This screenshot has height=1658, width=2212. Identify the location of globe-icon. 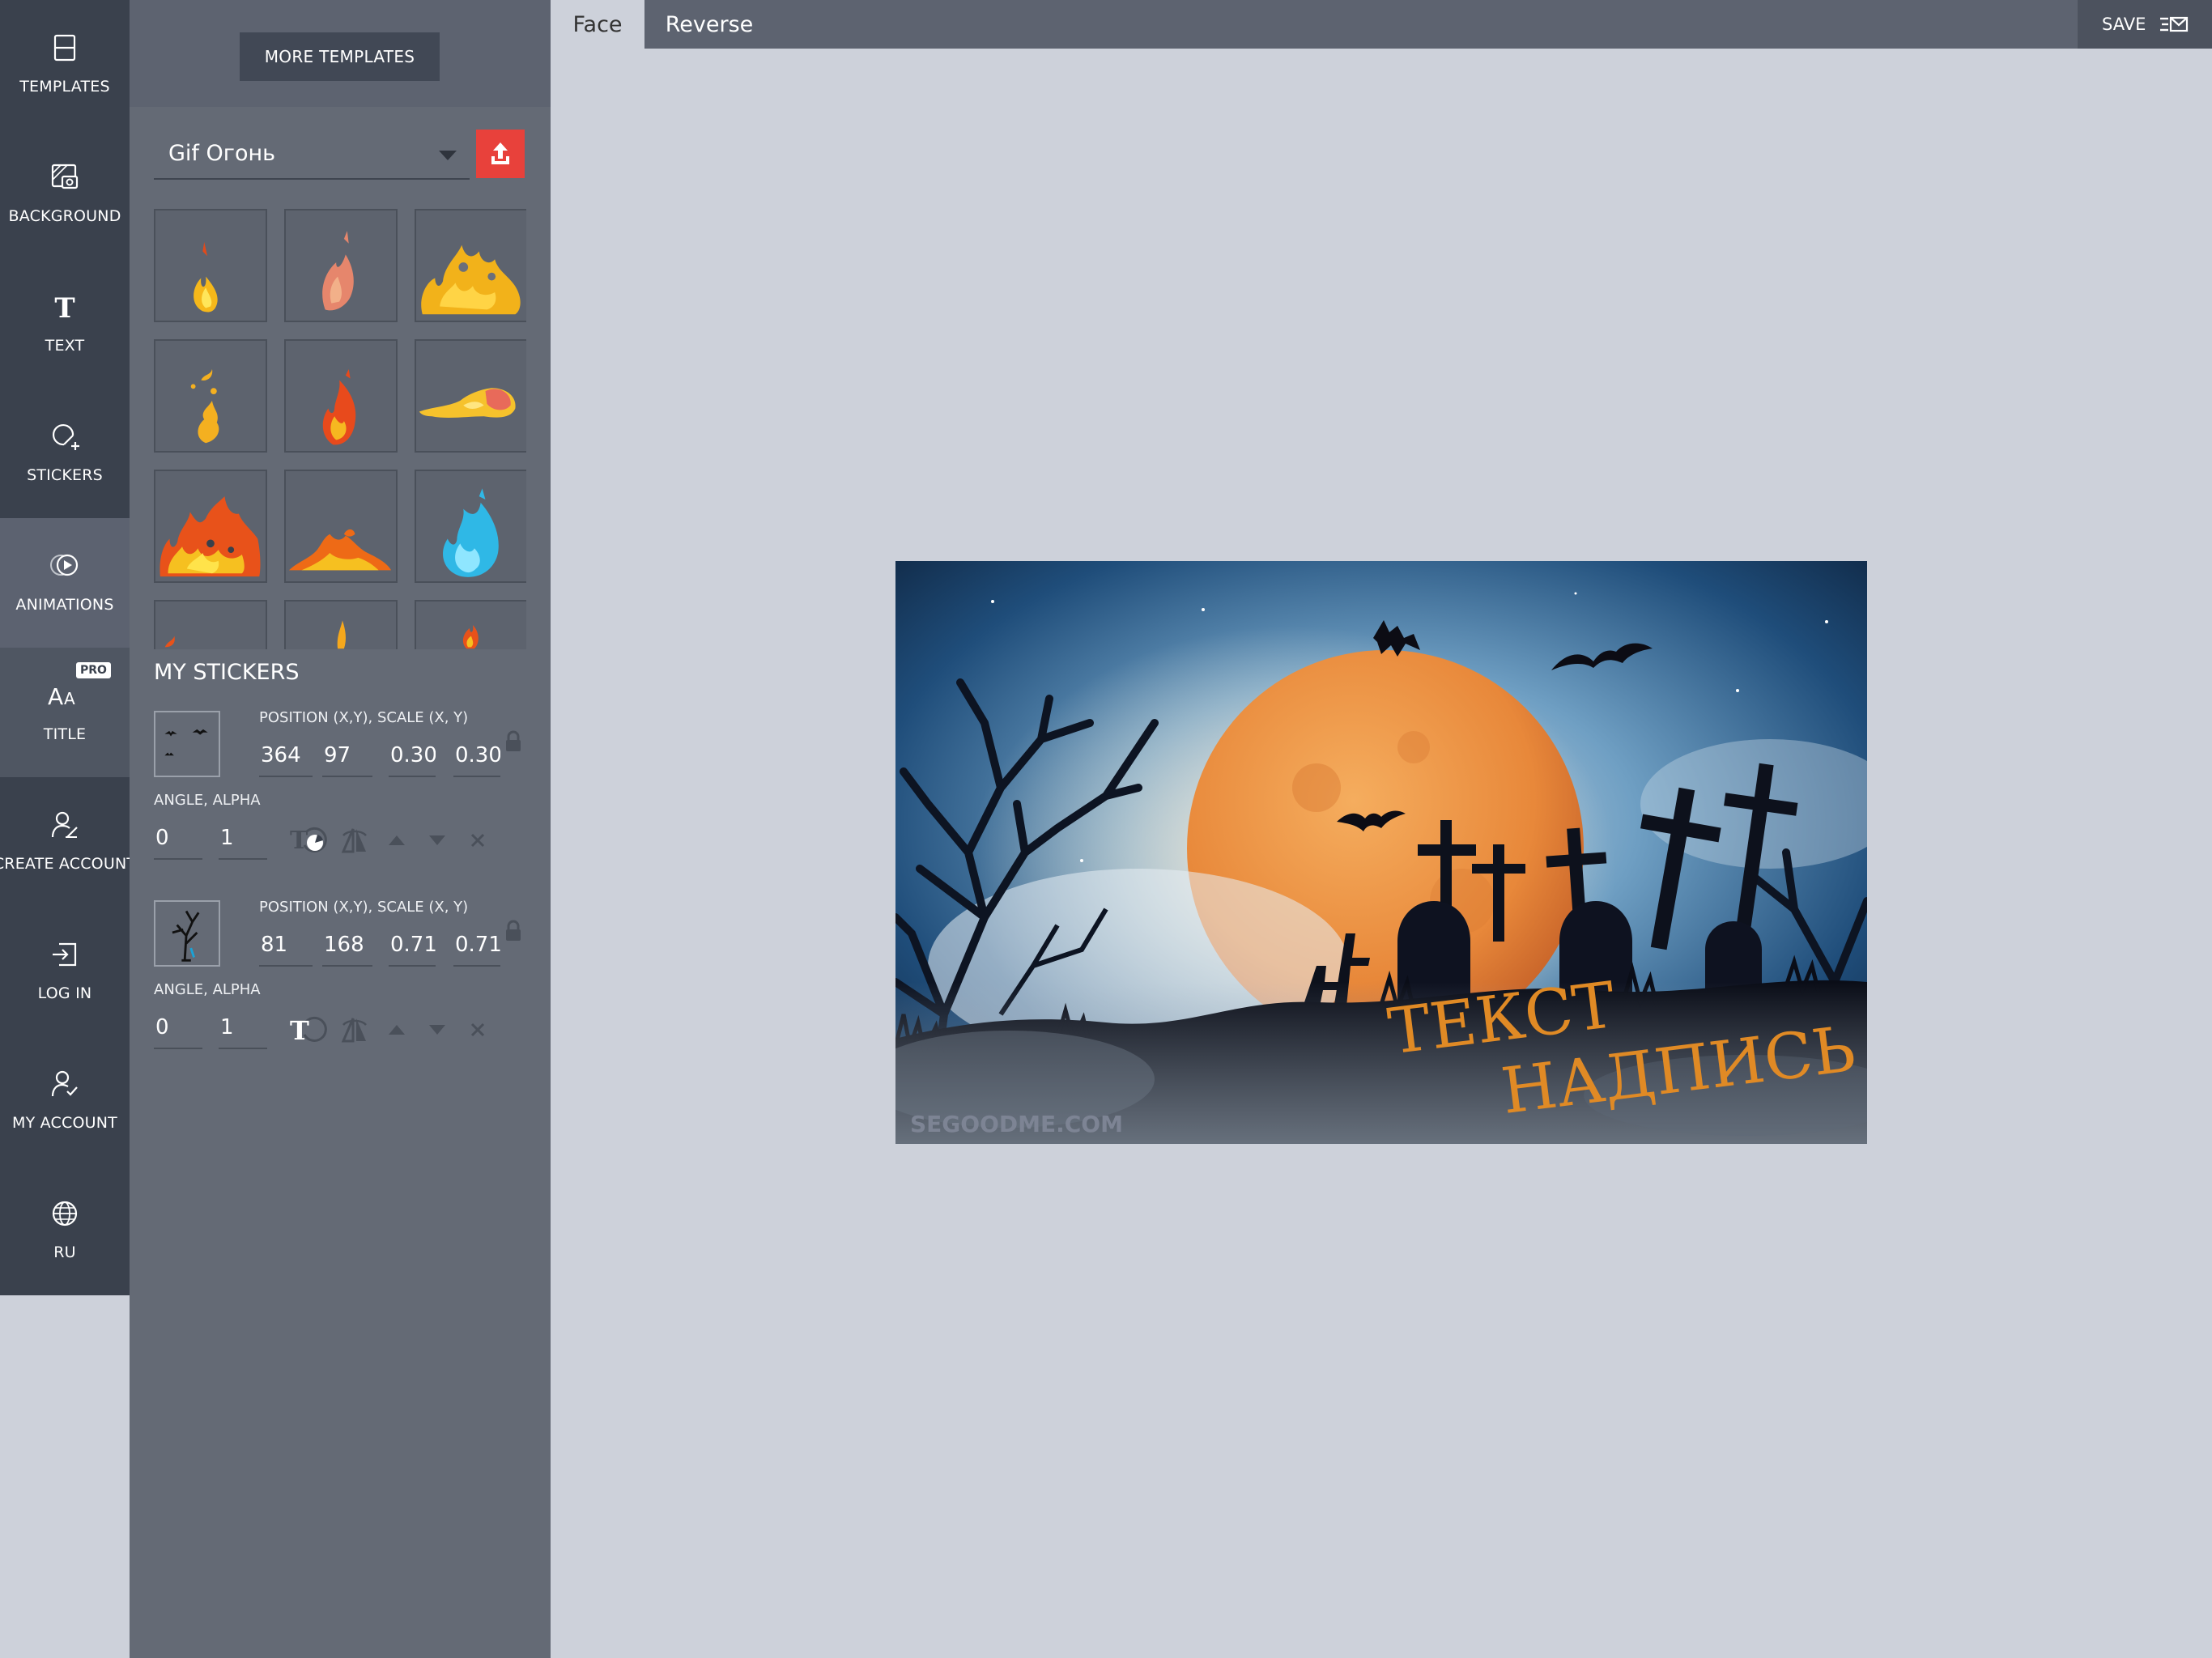
(65, 1213).